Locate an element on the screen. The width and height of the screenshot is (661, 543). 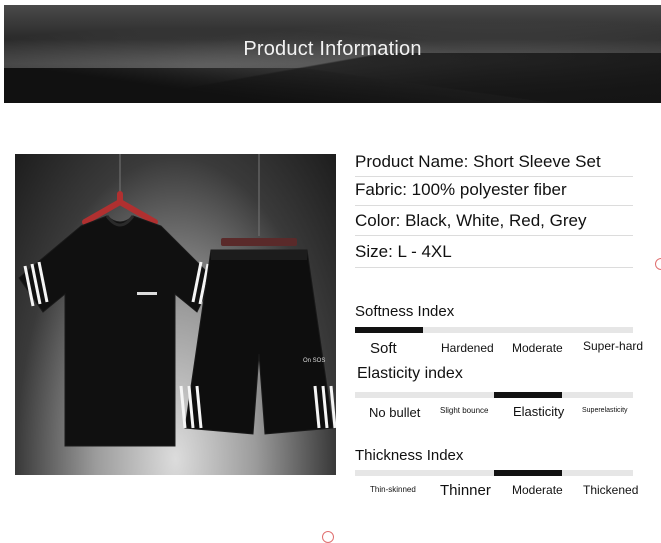
elasticity-label: No bullet is located at coordinates (395, 412).